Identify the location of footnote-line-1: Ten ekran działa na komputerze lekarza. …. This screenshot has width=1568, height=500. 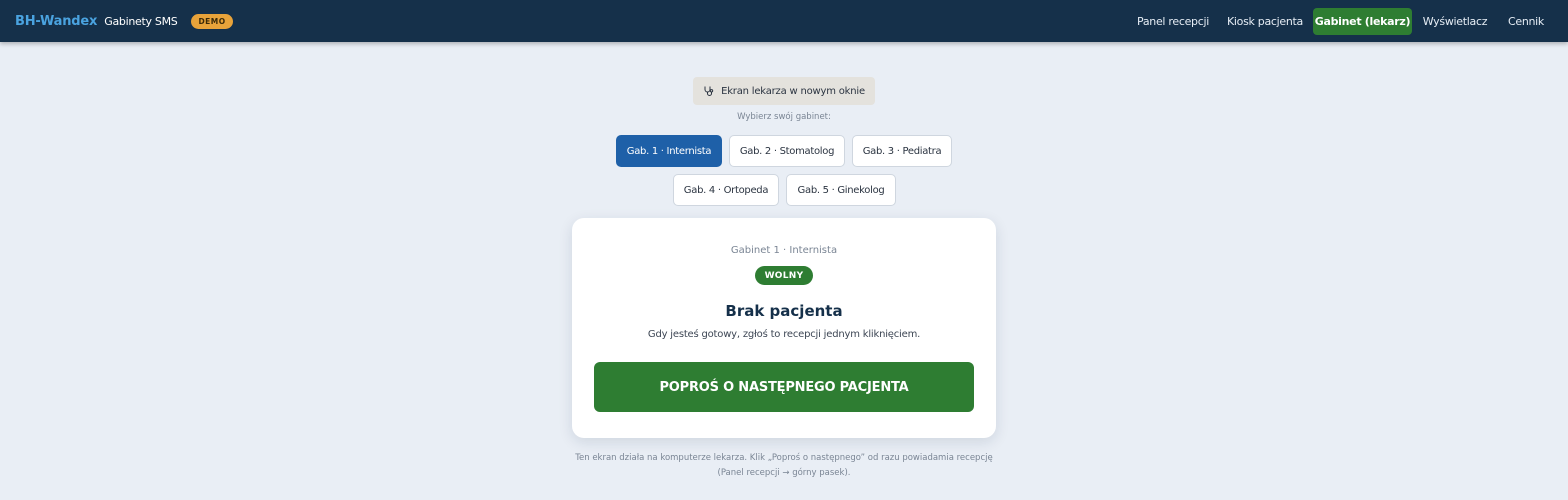
(784, 458).